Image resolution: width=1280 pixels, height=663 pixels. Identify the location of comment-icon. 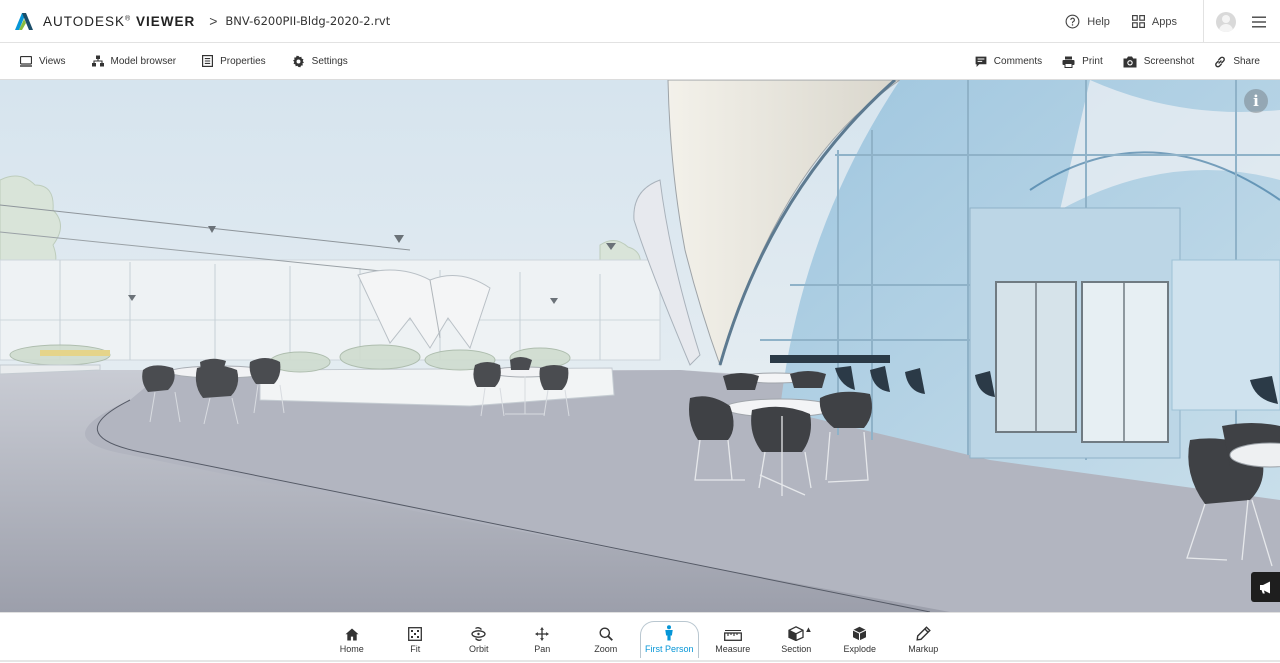
(981, 61).